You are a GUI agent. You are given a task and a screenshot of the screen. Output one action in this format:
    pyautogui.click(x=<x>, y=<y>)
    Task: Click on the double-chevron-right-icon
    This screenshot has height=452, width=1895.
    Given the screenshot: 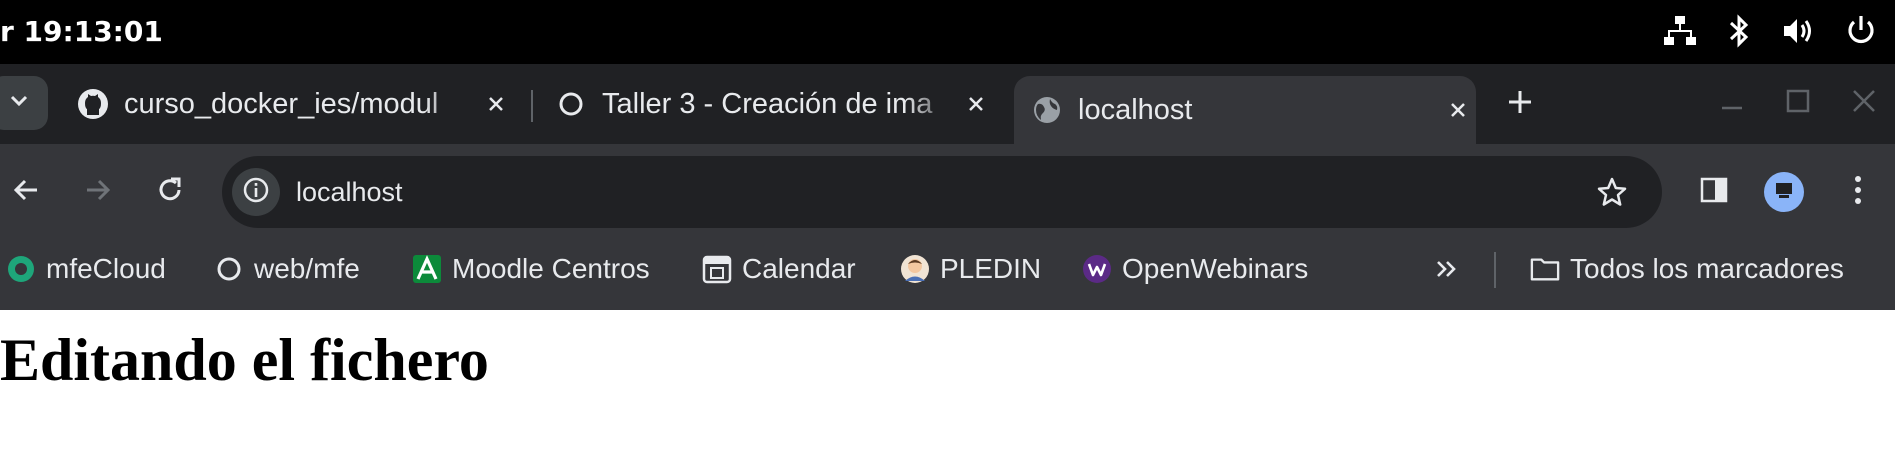 What is the action you would take?
    pyautogui.click(x=1447, y=269)
    